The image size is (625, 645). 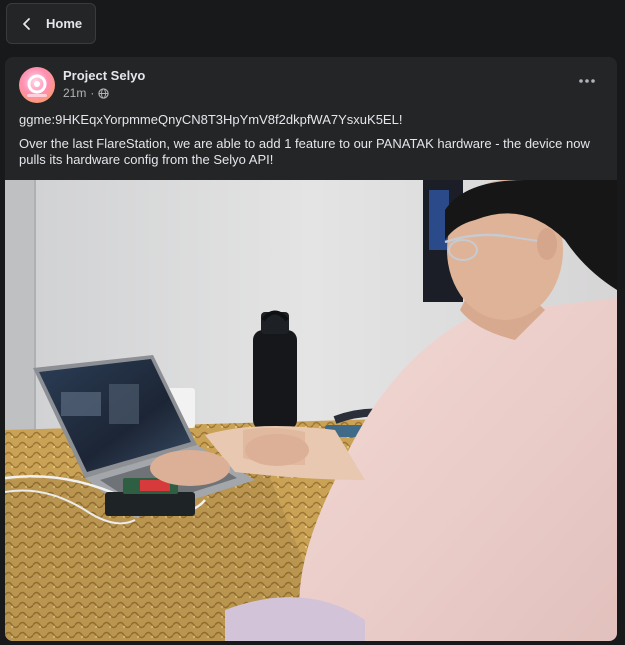 I want to click on page-avatar, so click(x=37, y=85).